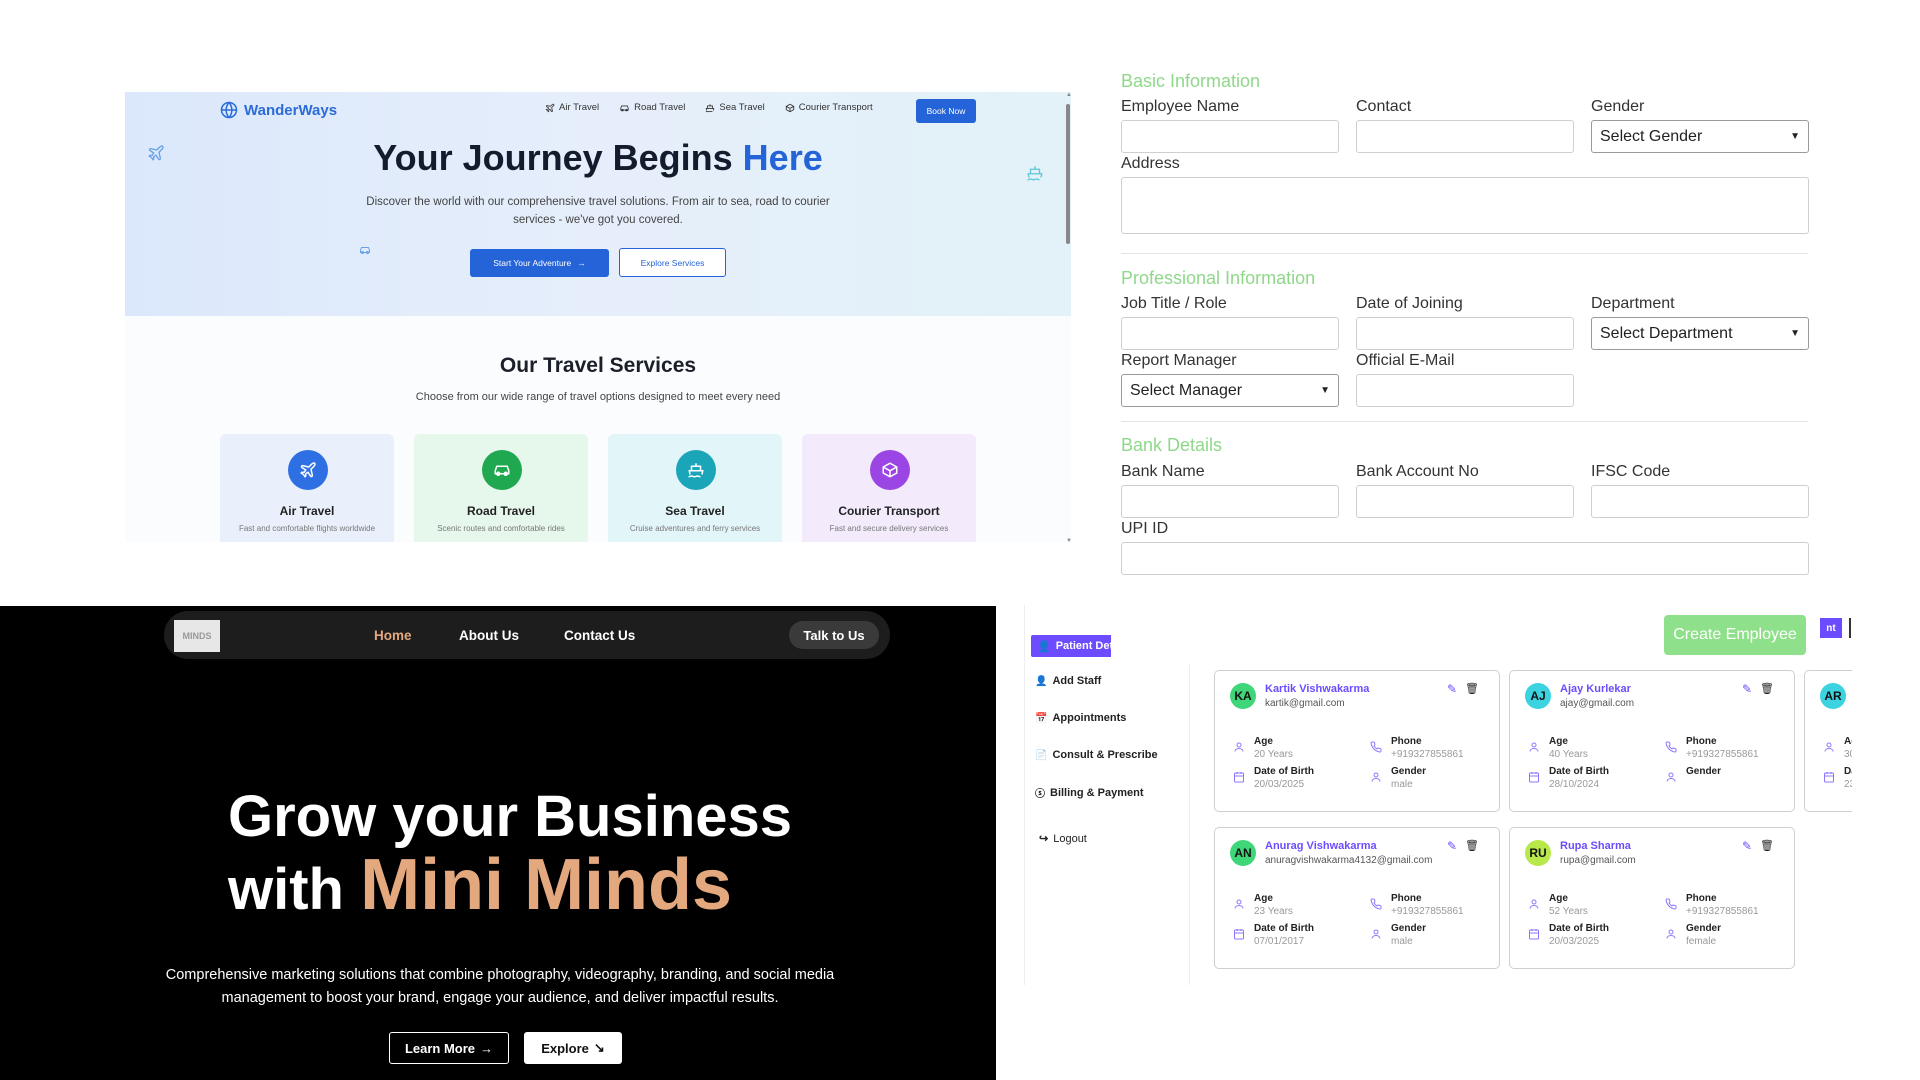 This screenshot has width=1920, height=1080. What do you see at coordinates (1349, 860) in the screenshot?
I see `staff-email: anuragvishwakarma4132@gmail.com` at bounding box center [1349, 860].